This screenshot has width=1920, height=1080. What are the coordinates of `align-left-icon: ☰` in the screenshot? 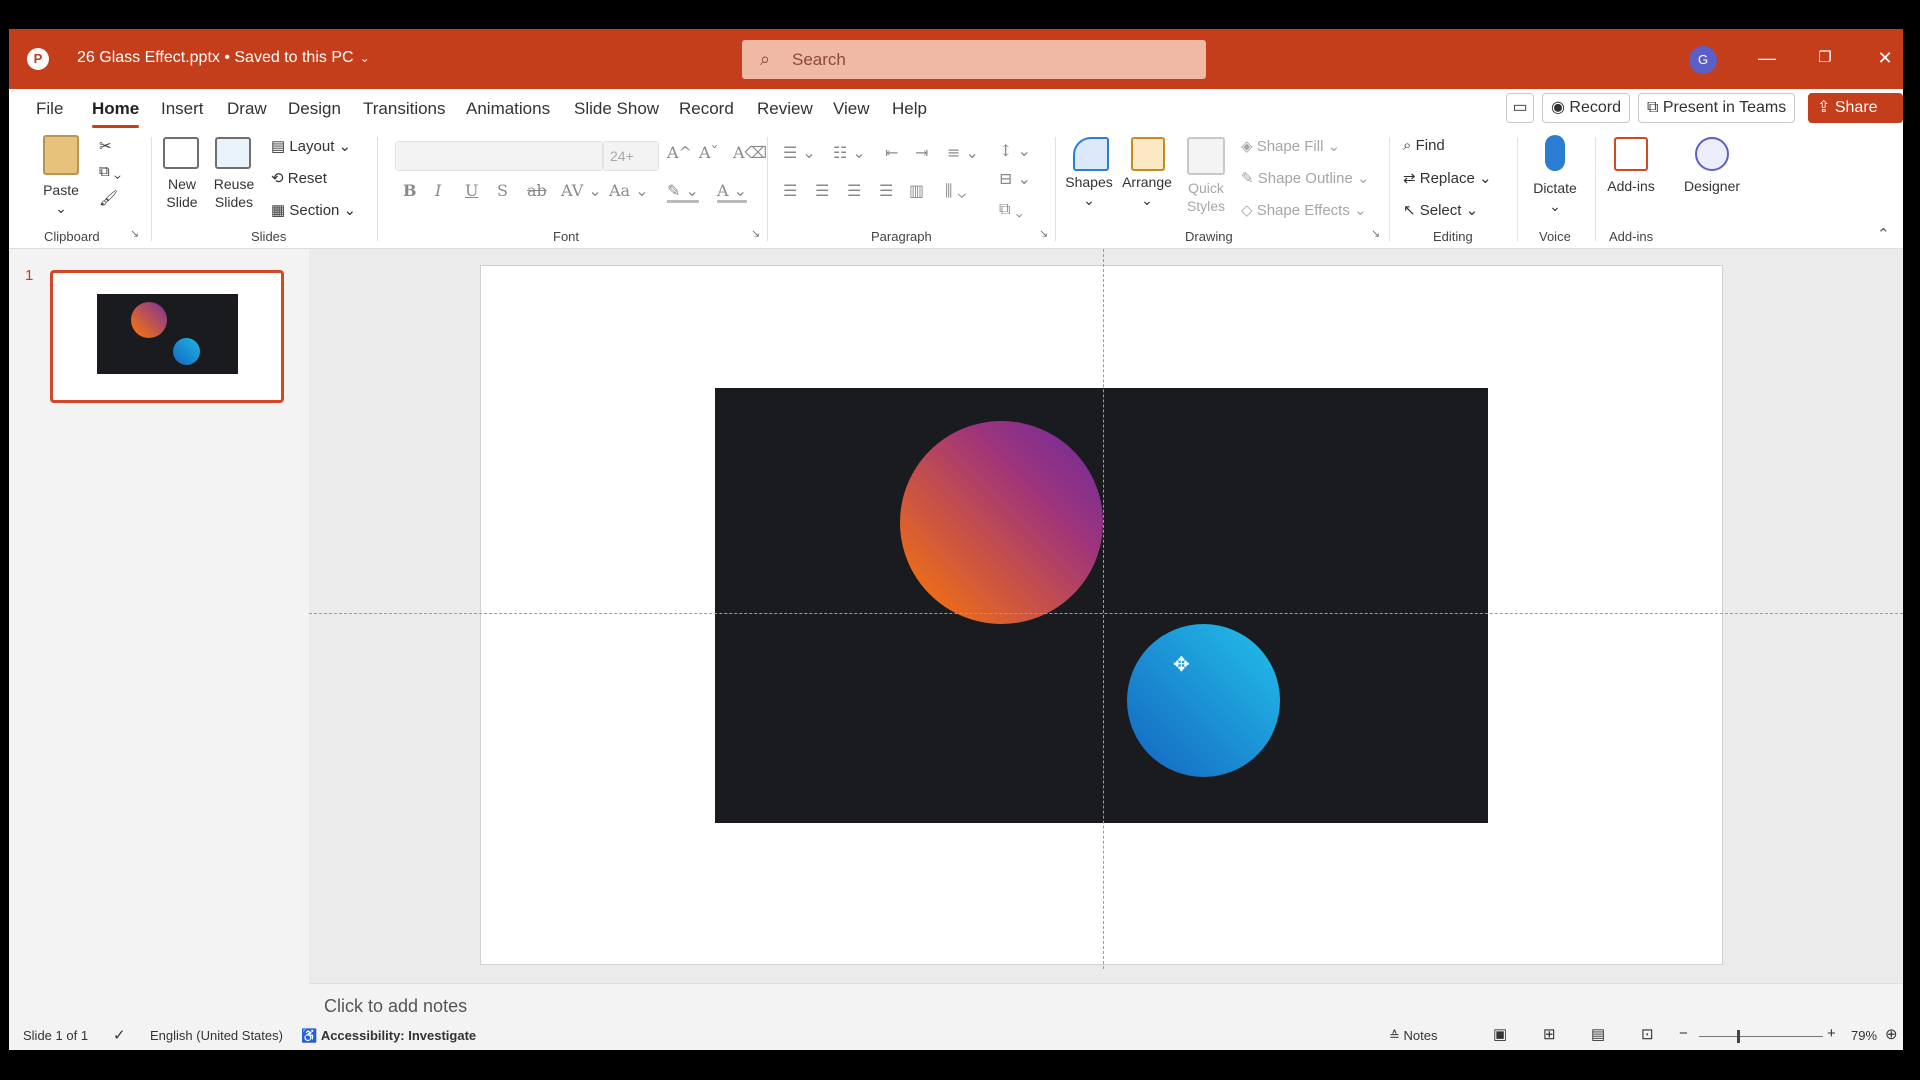 It's located at (790, 190).